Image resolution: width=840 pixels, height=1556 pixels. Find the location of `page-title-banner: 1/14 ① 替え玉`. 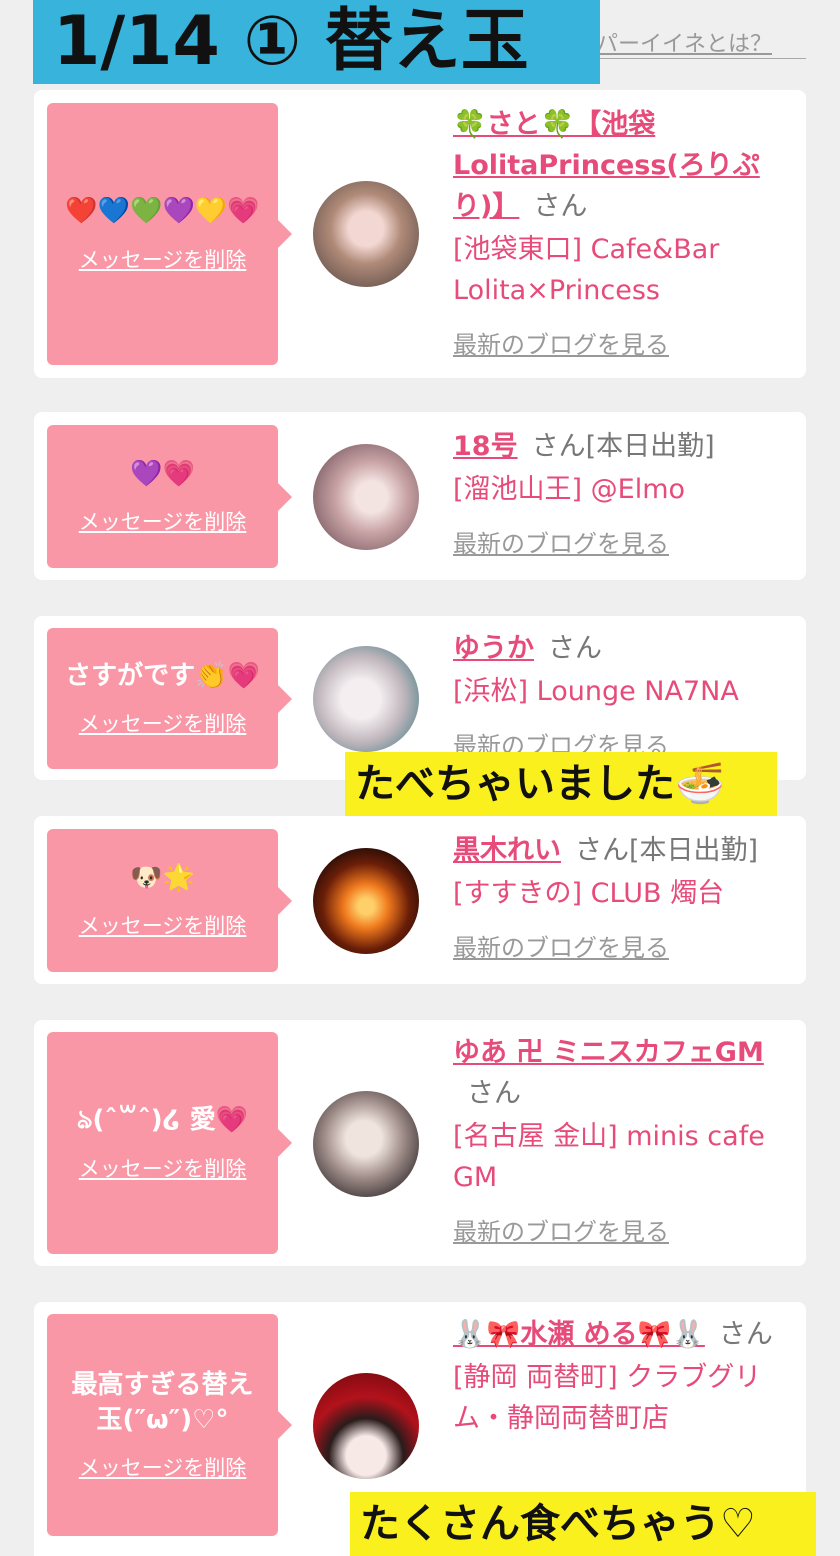

page-title-banner: 1/14 ① 替え玉 is located at coordinates (316, 42).